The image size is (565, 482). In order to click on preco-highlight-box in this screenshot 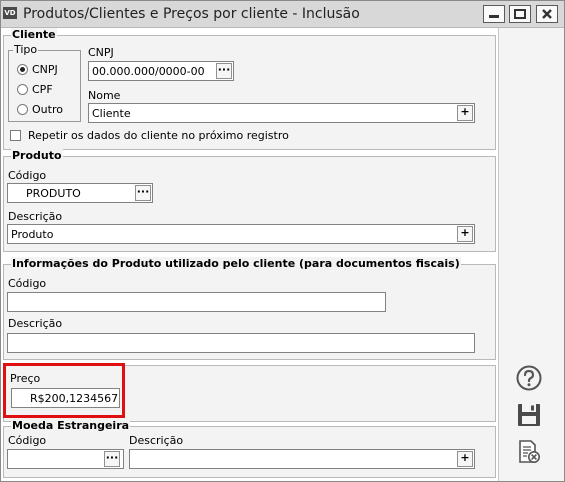, I will do `click(64, 390)`.